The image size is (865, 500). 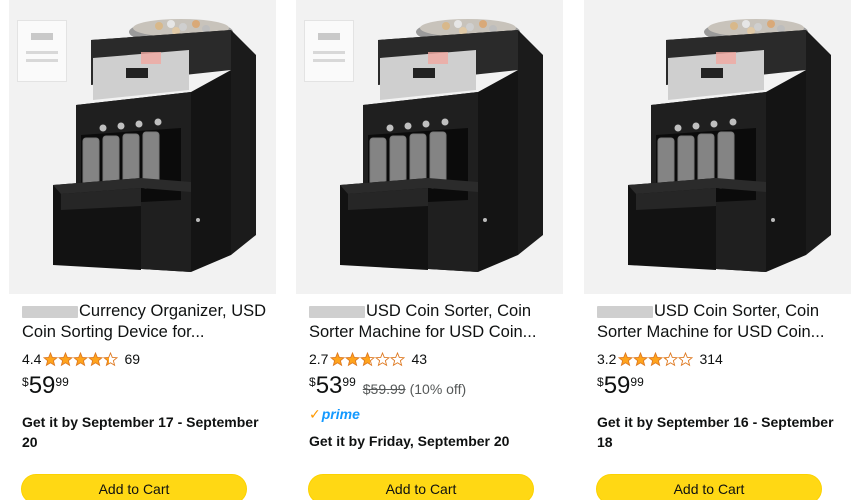 What do you see at coordinates (715, 432) in the screenshot?
I see `delivery-info: Get it by September 16 - September 18` at bounding box center [715, 432].